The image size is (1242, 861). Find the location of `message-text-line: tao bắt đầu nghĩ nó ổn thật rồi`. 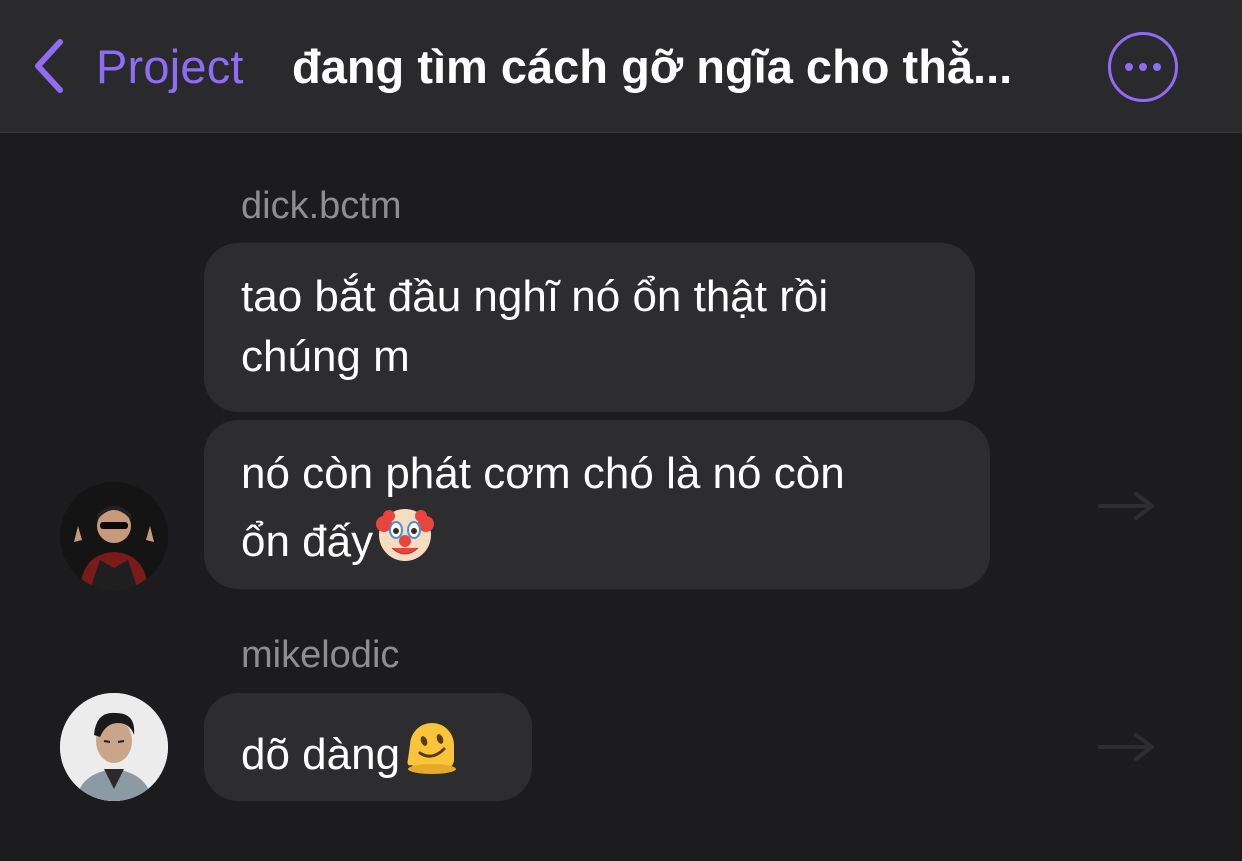

message-text-line: tao bắt đầu nghĩ nó ổn thật rồi is located at coordinates (535, 296).